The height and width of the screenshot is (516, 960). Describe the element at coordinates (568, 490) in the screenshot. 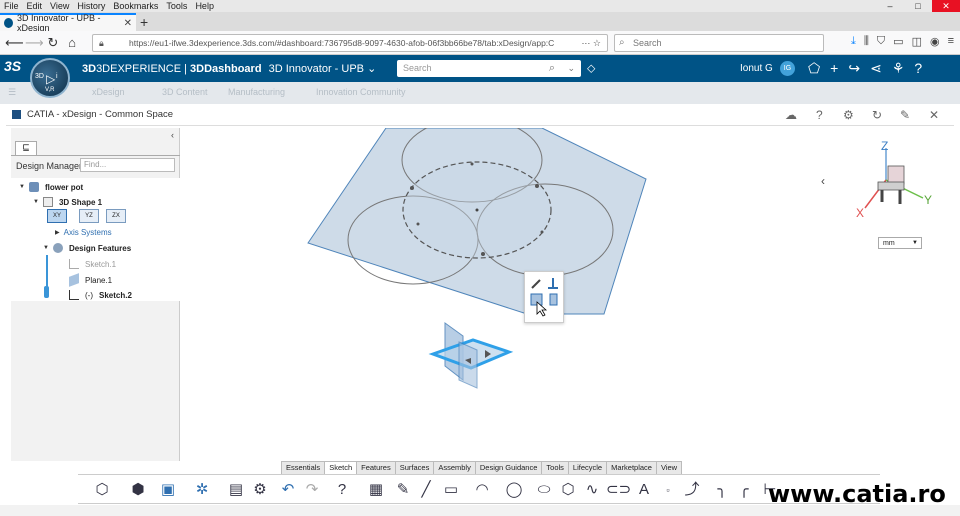

I see `polygon-icon: ⬡` at that location.